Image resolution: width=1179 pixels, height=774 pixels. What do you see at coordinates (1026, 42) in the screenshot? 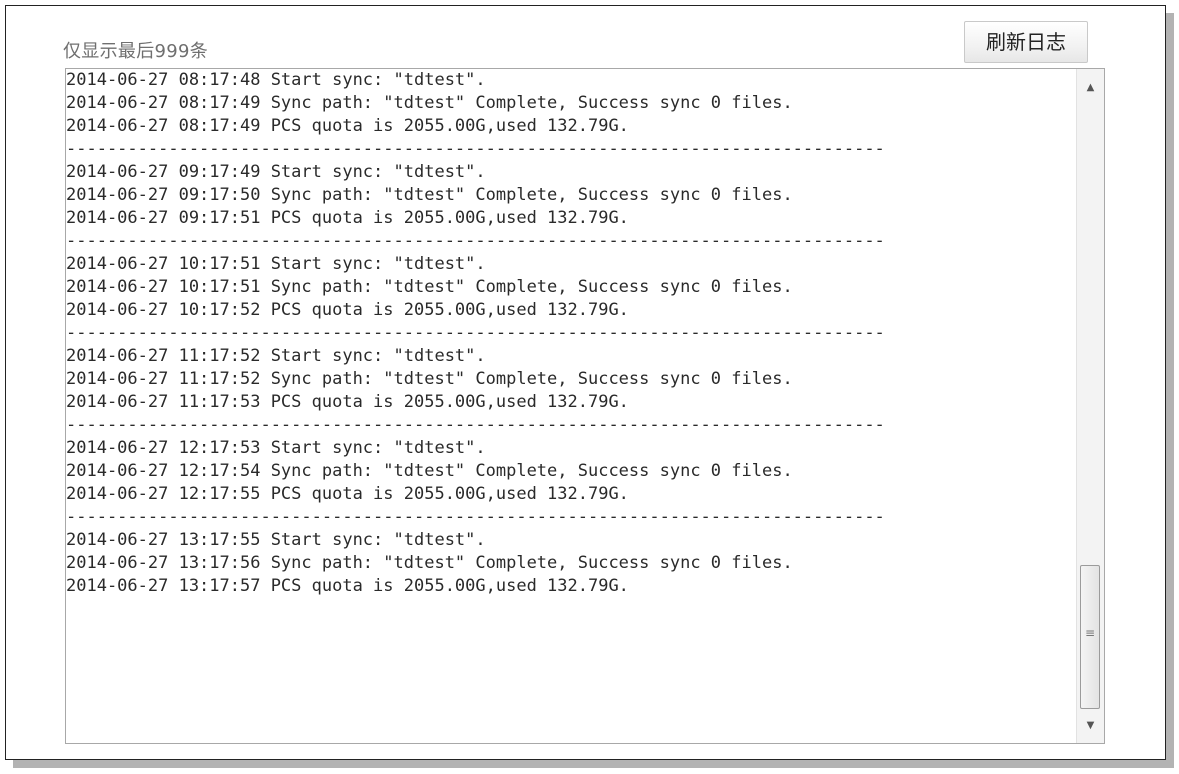
I see `refresh-log-button: 刷新日志` at bounding box center [1026, 42].